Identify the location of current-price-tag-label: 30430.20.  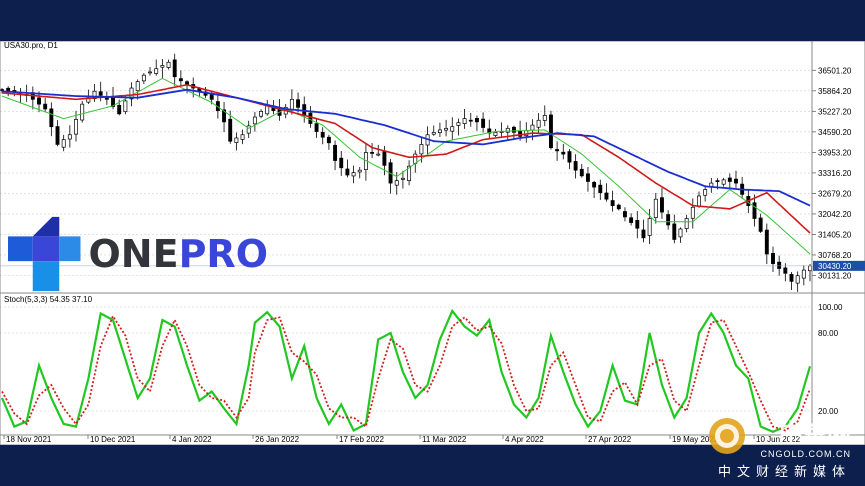
(835, 266).